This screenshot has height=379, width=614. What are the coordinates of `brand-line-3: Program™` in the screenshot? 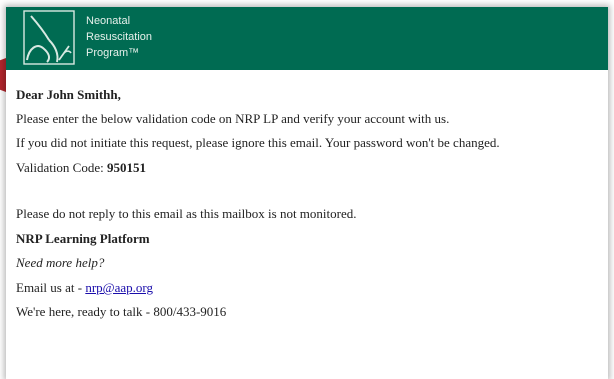 It's located at (113, 53).